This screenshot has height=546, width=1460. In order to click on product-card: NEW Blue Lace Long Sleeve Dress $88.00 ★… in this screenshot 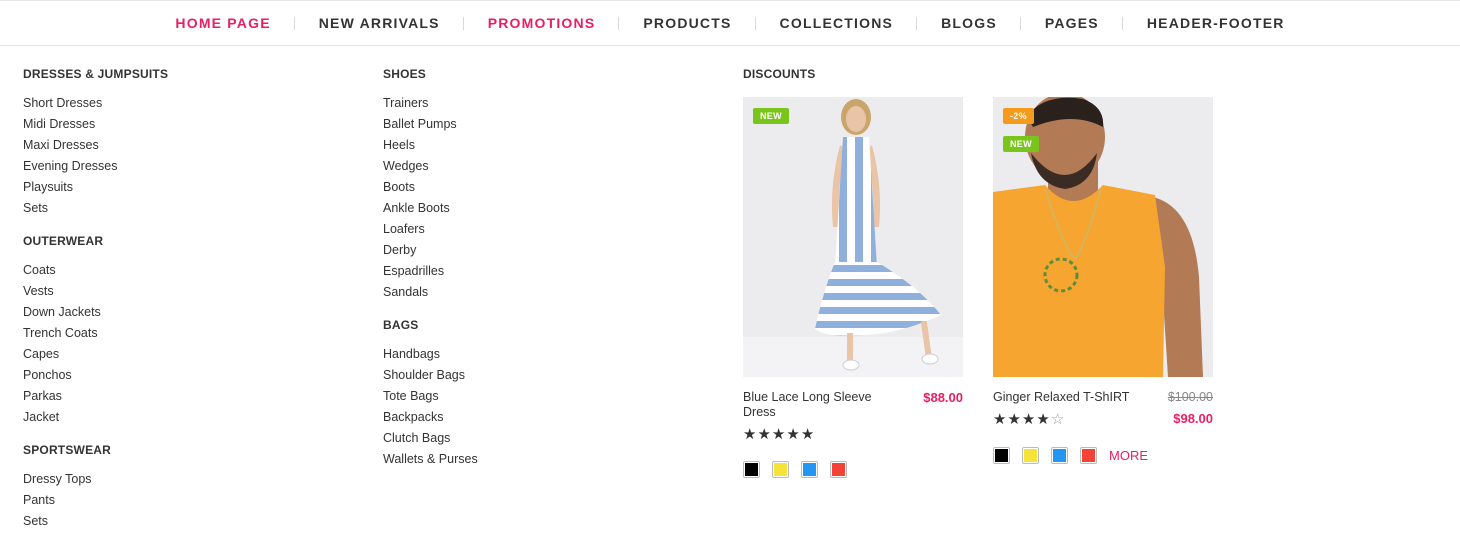, I will do `click(853, 287)`.